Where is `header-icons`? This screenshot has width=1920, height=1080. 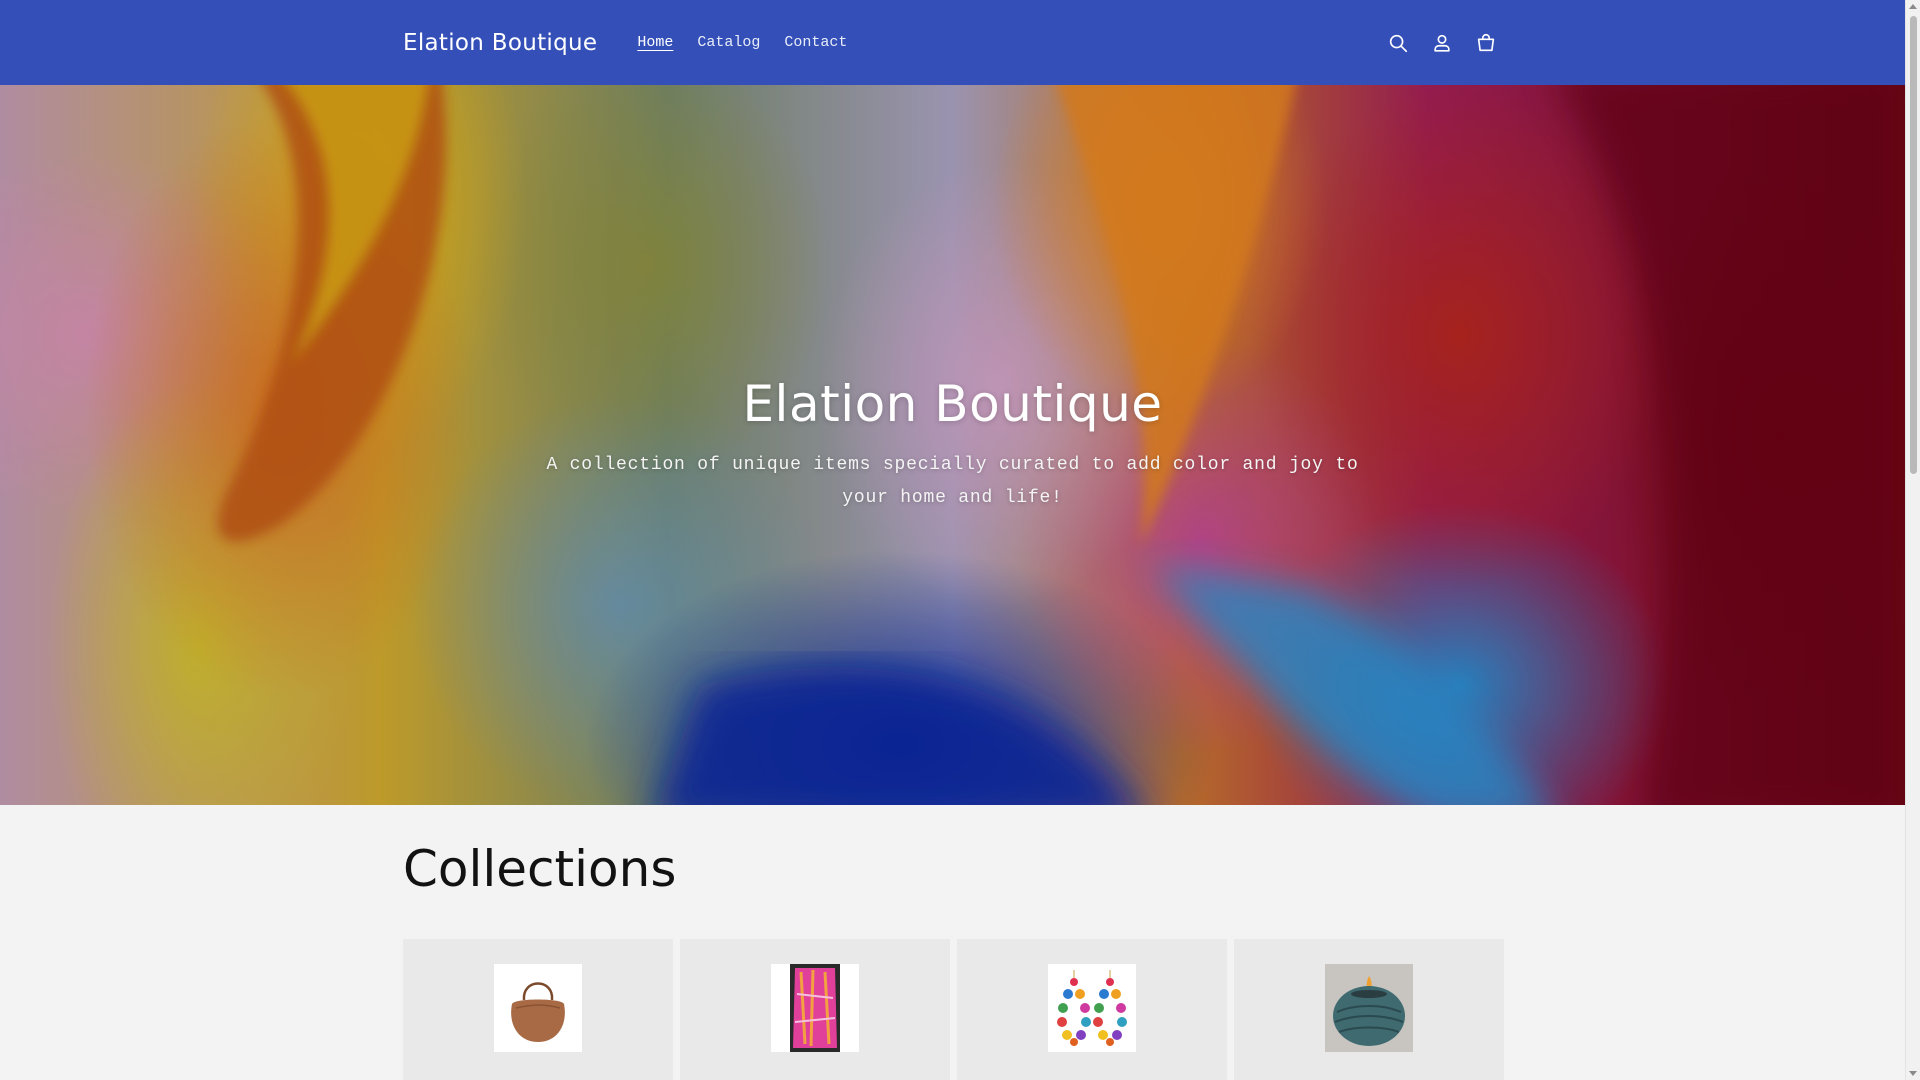
header-icons is located at coordinates (1442, 43).